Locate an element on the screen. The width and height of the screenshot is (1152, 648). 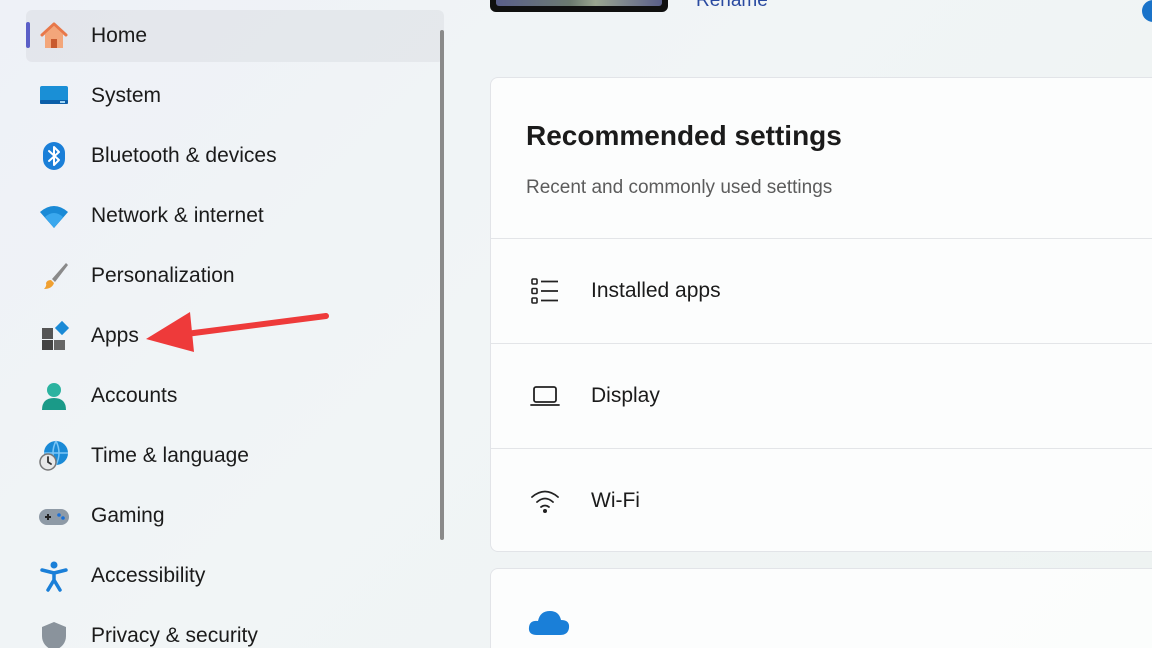
sidebar-item-label: Apps is located at coordinates (115, 335).